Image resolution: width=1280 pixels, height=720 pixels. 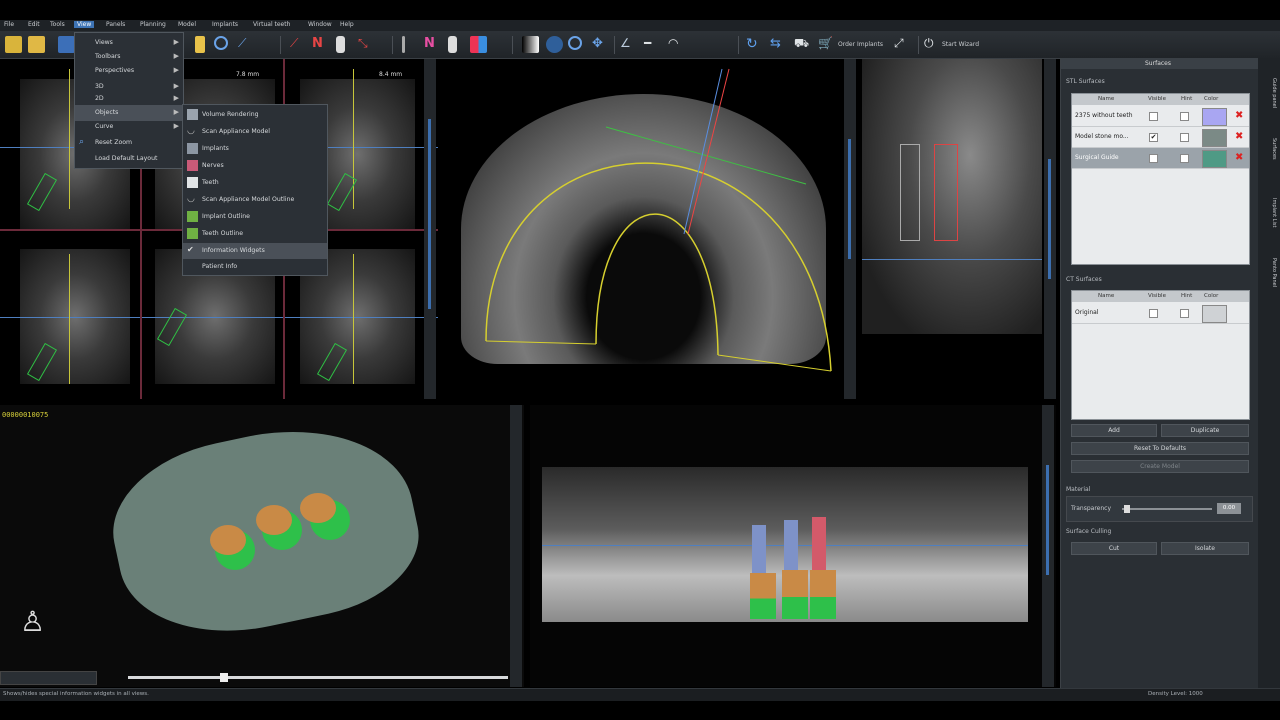 What do you see at coordinates (860, 44) in the screenshot?
I see `order-implants-label: Order Implants` at bounding box center [860, 44].